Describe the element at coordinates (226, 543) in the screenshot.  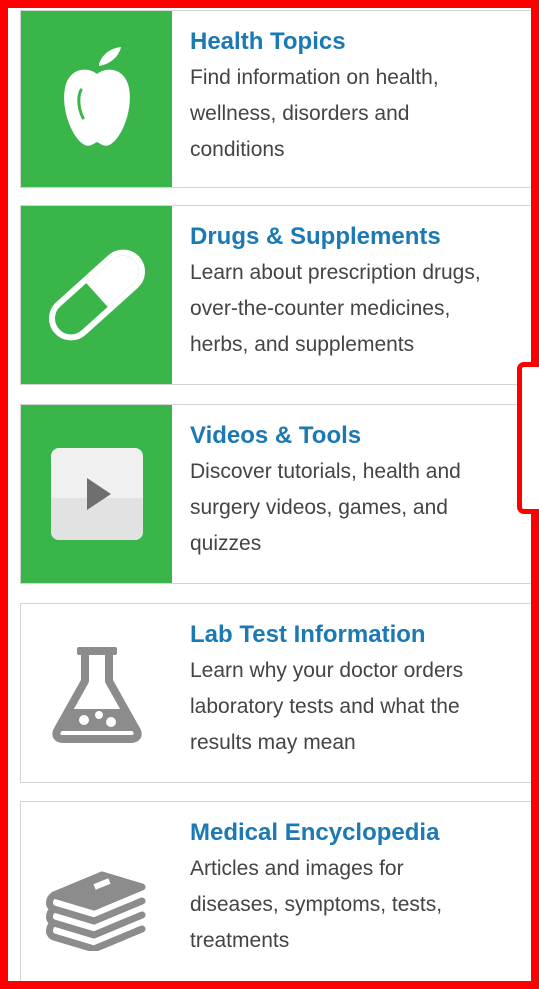
I see `description-line: quizzes` at that location.